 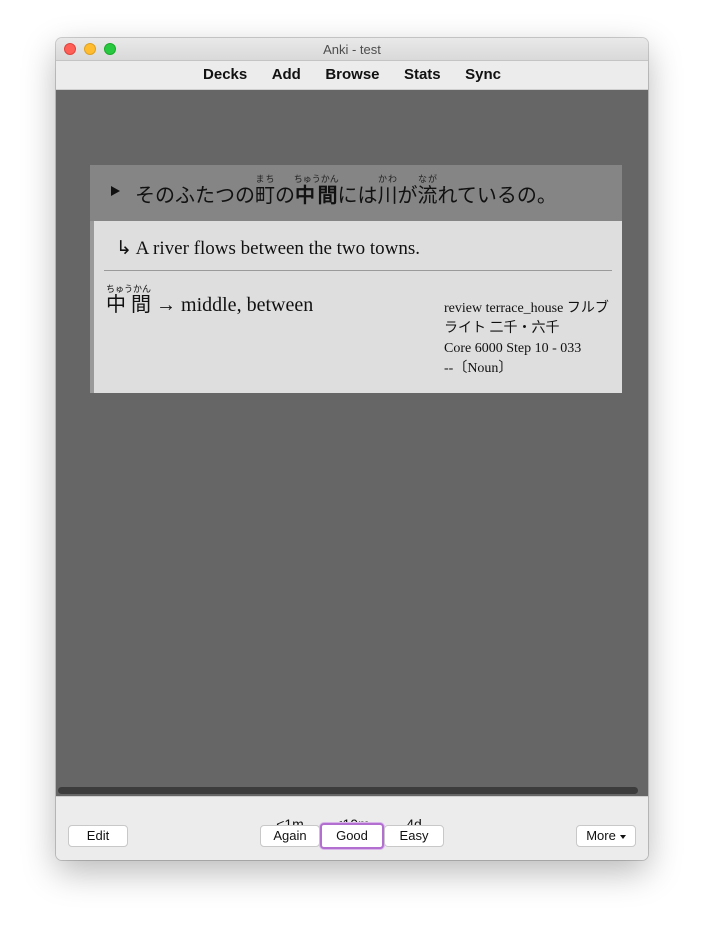 What do you see at coordinates (235, 305) in the screenshot?
I see `vocab-meaning: → middle, between` at bounding box center [235, 305].